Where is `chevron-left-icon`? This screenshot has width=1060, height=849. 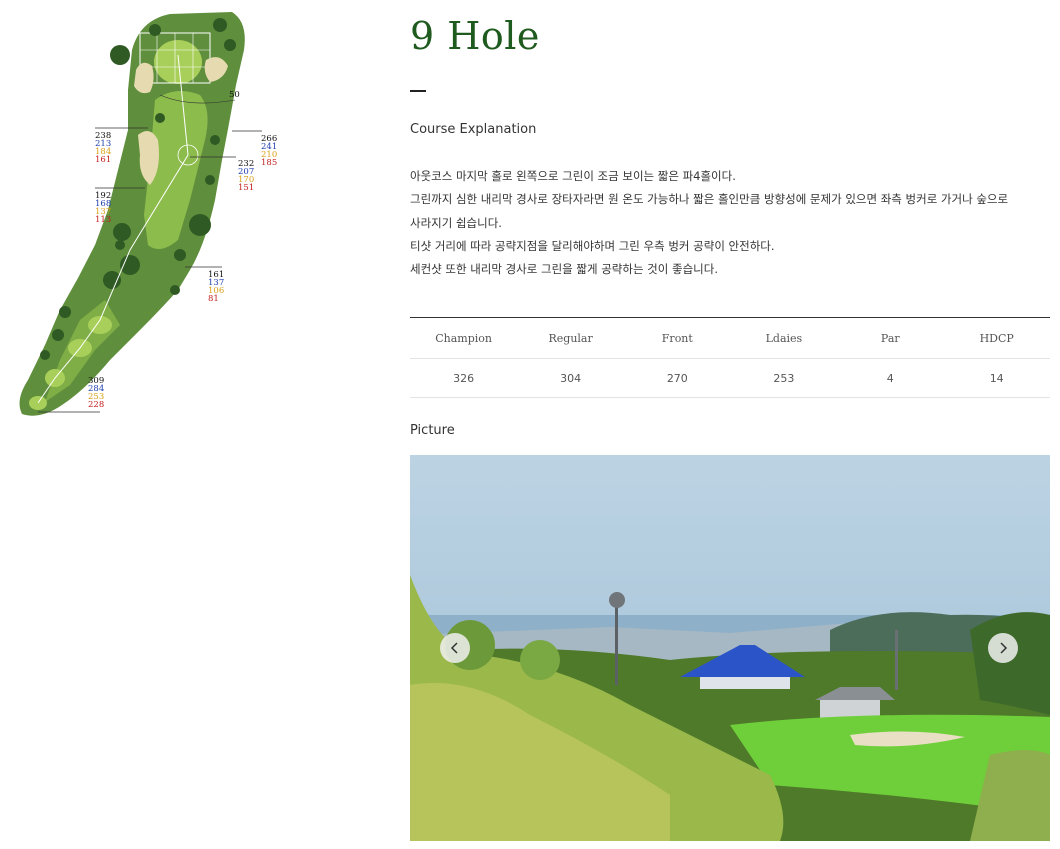 chevron-left-icon is located at coordinates (454, 648).